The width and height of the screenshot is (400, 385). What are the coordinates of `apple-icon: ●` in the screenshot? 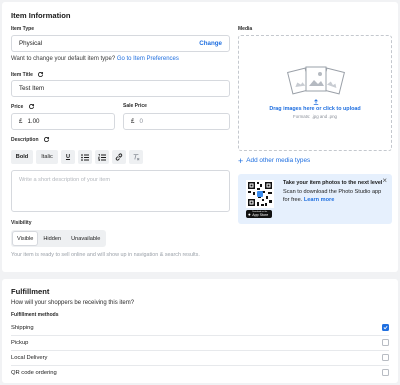 It's located at (249, 214).